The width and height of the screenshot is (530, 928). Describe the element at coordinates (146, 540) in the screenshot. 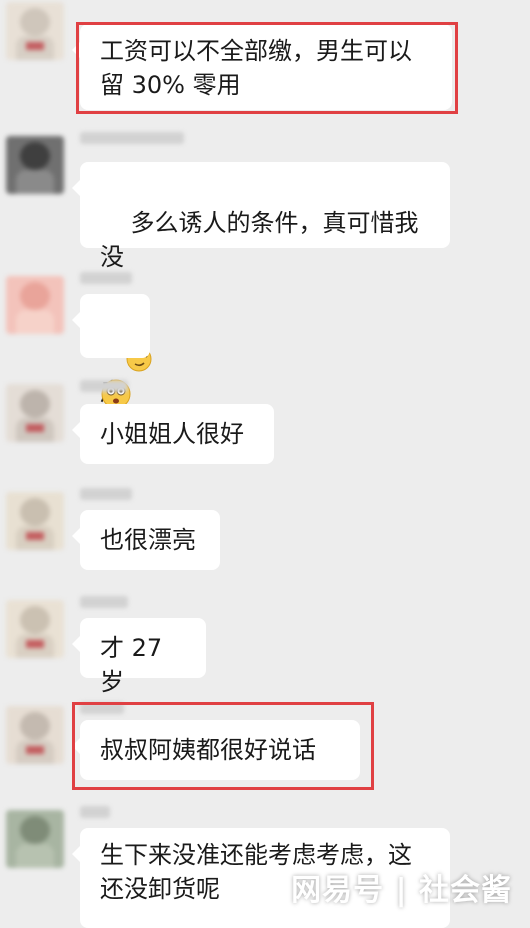

I see `message-bubble: 也很漂亮` at that location.